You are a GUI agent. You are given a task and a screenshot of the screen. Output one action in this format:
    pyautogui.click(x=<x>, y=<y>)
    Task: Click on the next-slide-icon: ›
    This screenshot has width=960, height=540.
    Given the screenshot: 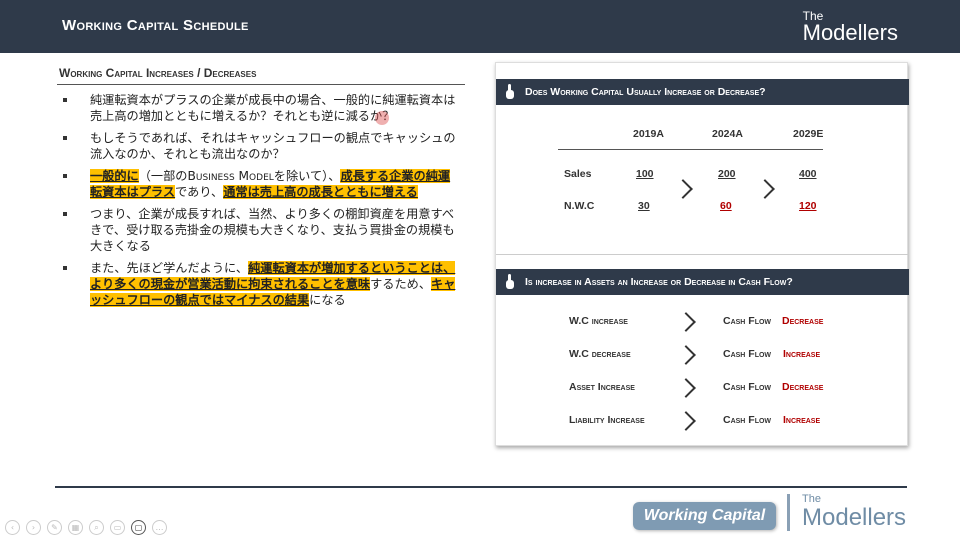 What is the action you would take?
    pyautogui.click(x=33, y=527)
    